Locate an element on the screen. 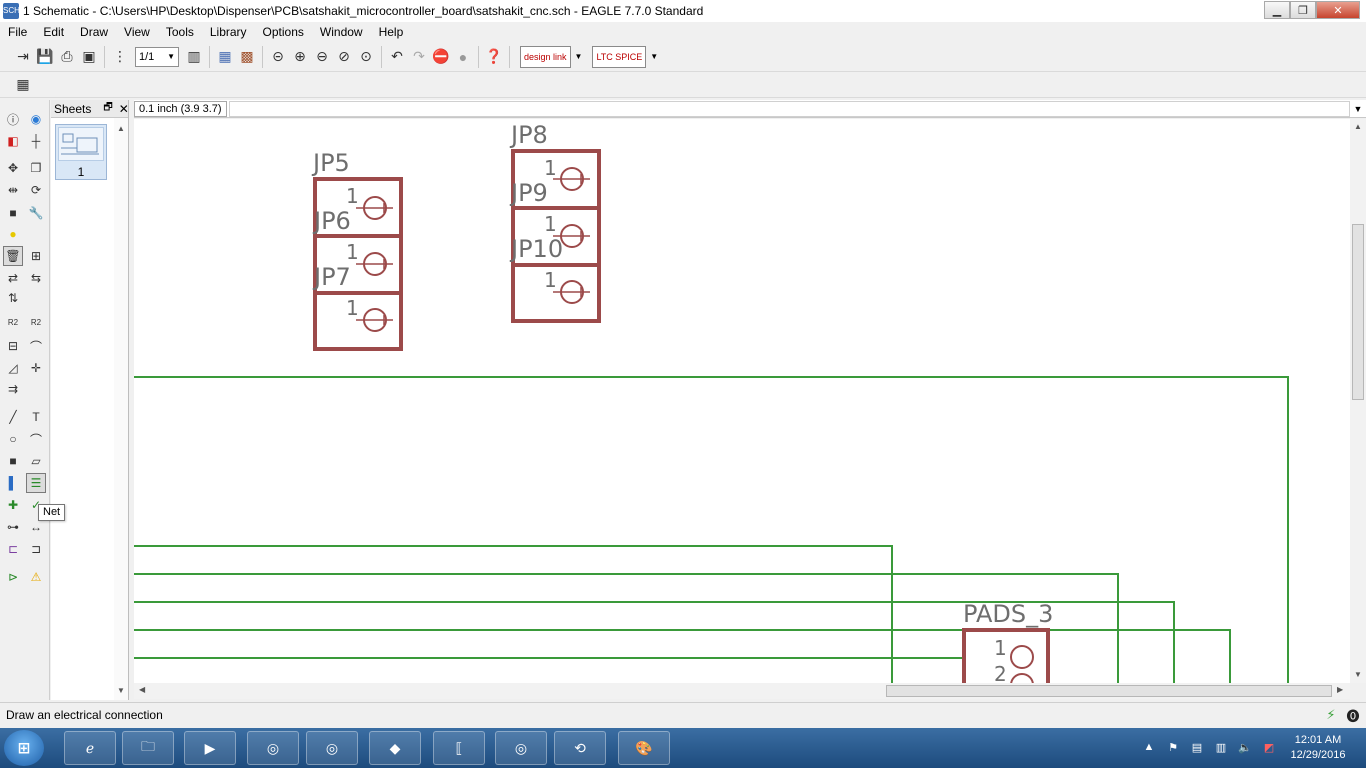 Image resolution: width=1366 pixels, height=768 pixels. zoom-fit-icon: ⊝ is located at coordinates (278, 57).